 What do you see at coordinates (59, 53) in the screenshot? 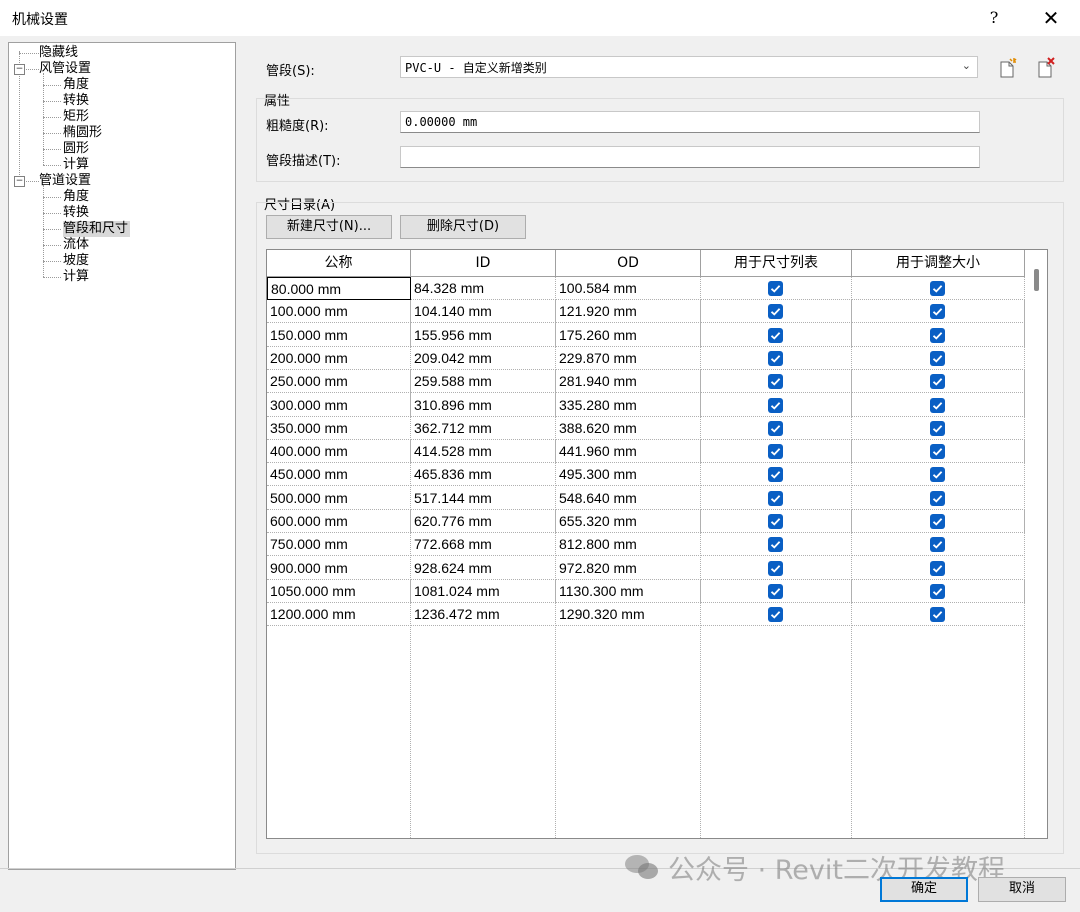
I see `tree-item-hidden-lines: 隐藏线` at bounding box center [59, 53].